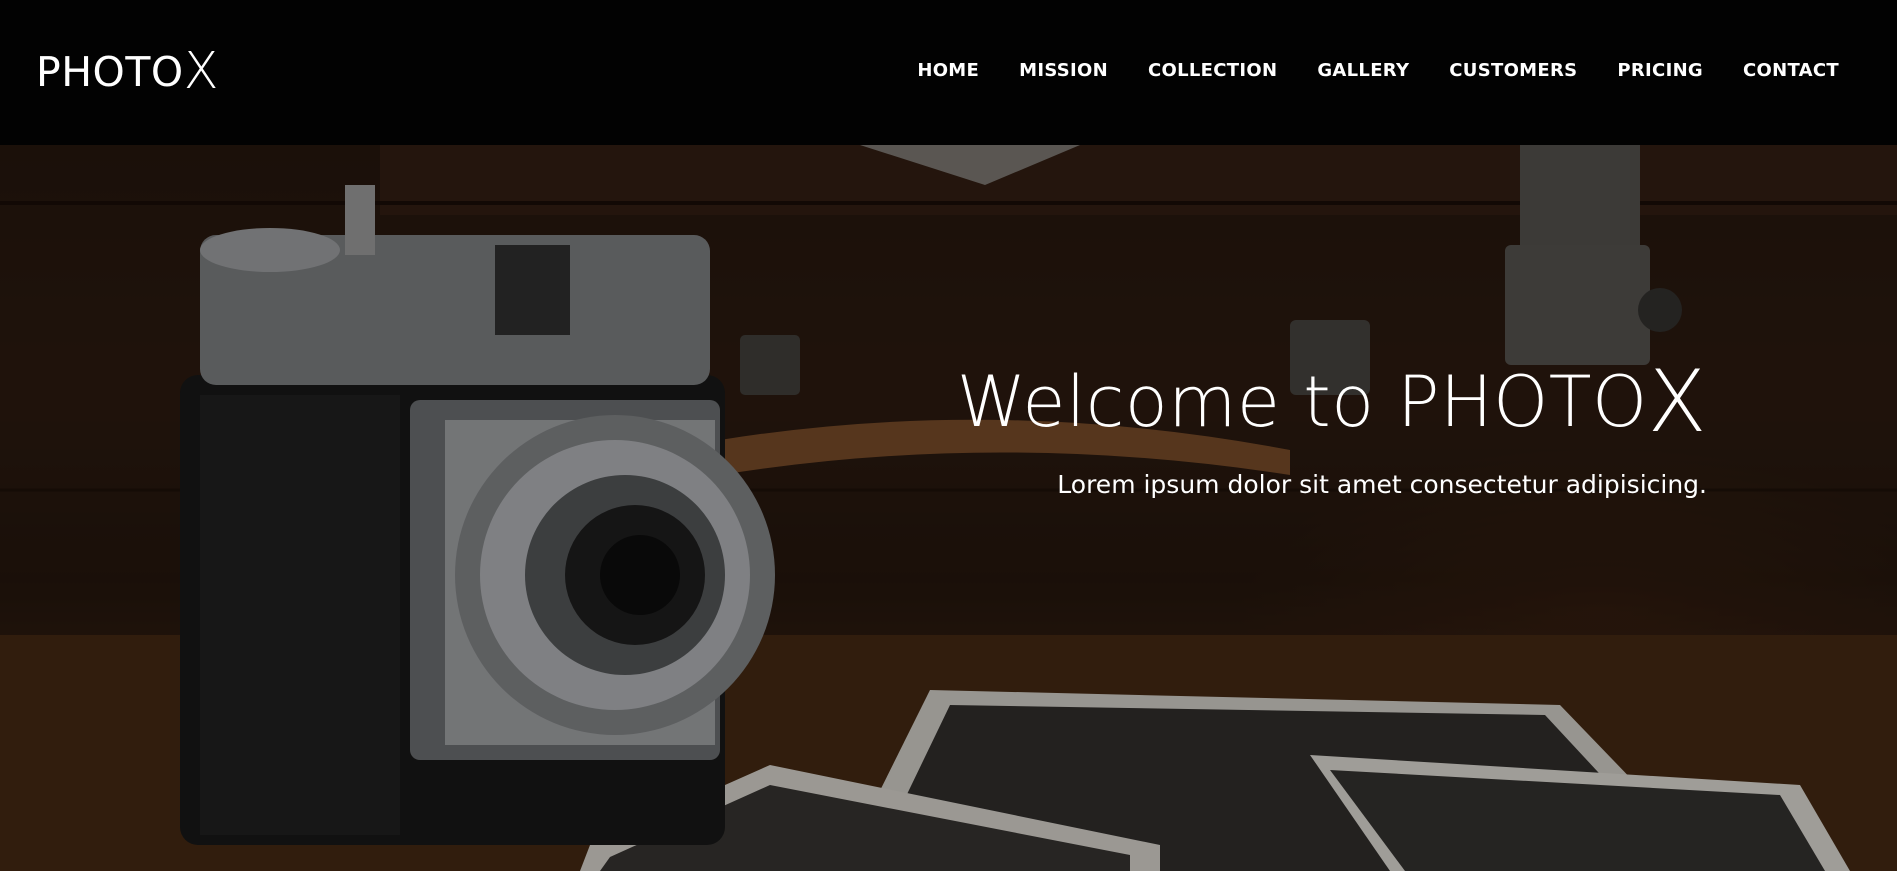 The image size is (1897, 871). I want to click on logo-accent: X, so click(201, 71).